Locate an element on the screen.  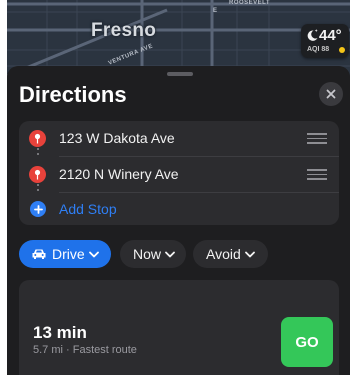
page-title: Directions is located at coordinates (73, 94).